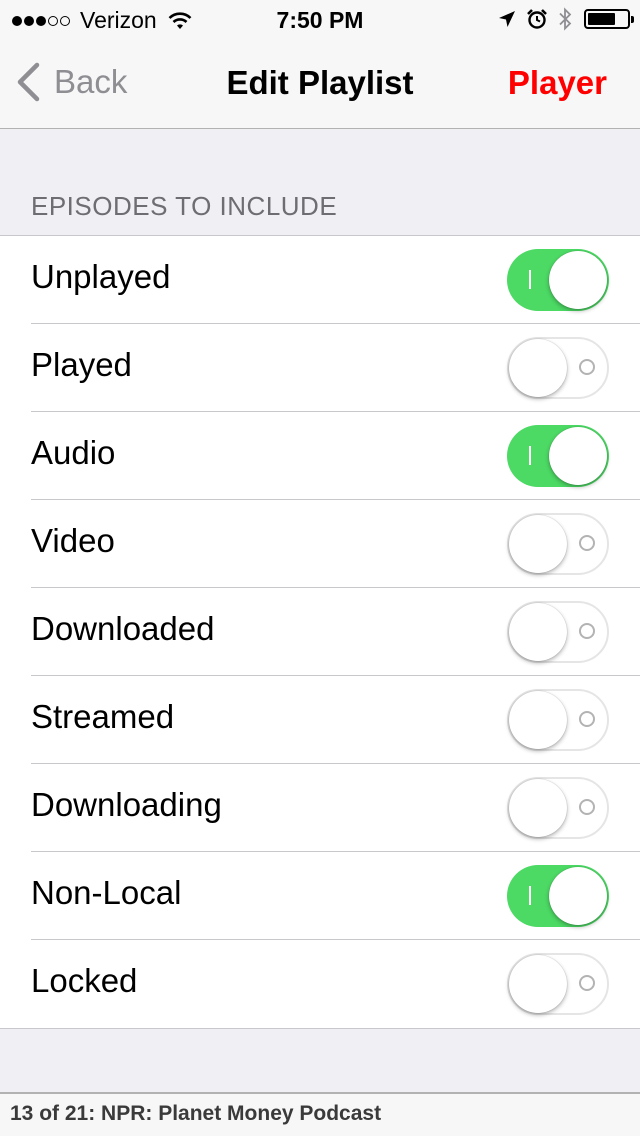 The width and height of the screenshot is (640, 1136). What do you see at coordinates (565, 19) in the screenshot?
I see `bluetooth-icon` at bounding box center [565, 19].